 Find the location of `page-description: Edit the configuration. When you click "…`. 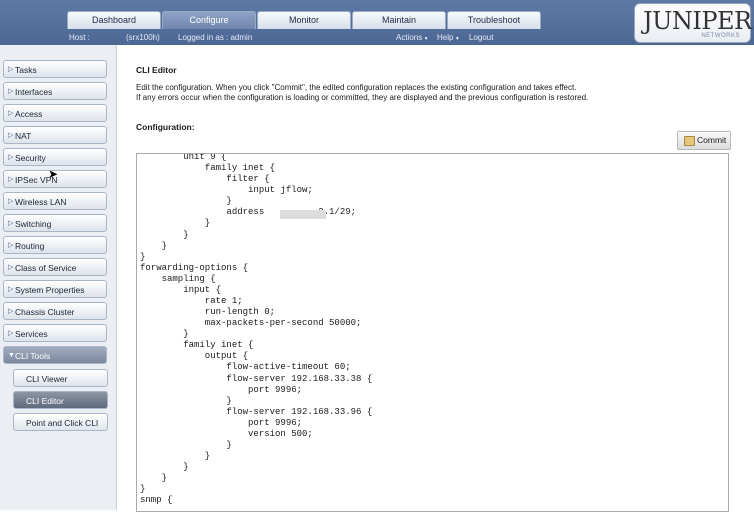

page-description: Edit the configuration. When you click "… is located at coordinates (436, 93).